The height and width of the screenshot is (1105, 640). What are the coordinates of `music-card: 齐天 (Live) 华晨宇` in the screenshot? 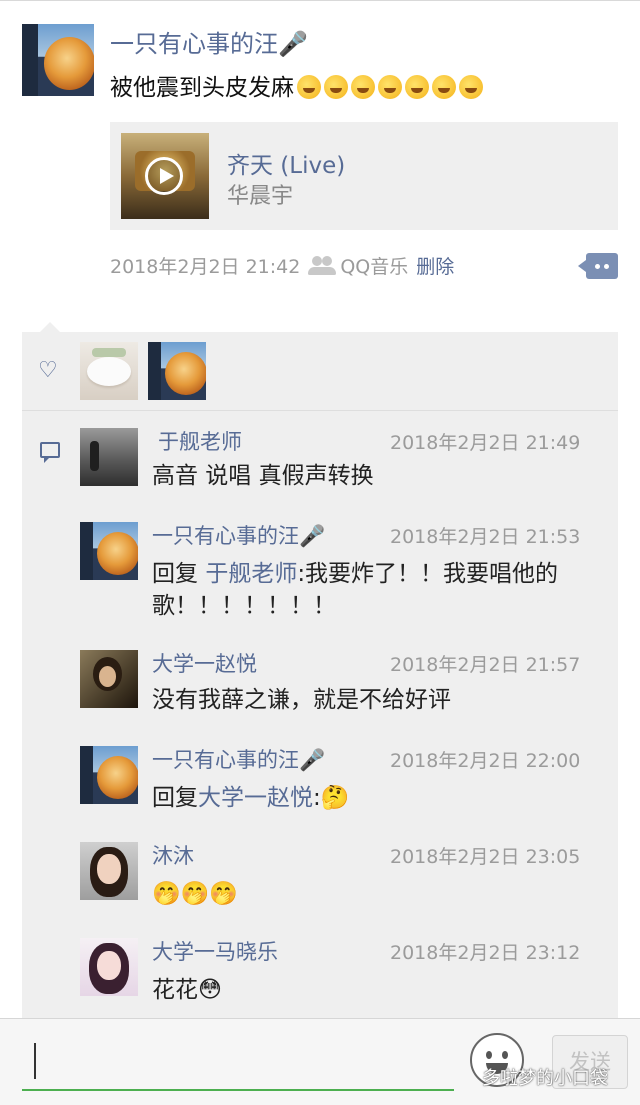 It's located at (364, 176).